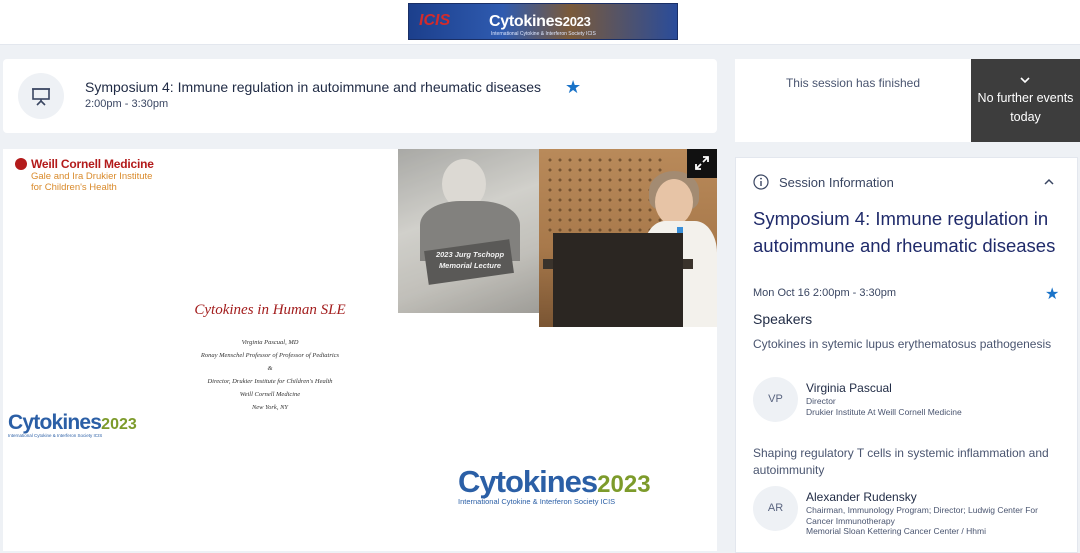  I want to click on speaker-name: Alexander Rudensky, so click(861, 497).